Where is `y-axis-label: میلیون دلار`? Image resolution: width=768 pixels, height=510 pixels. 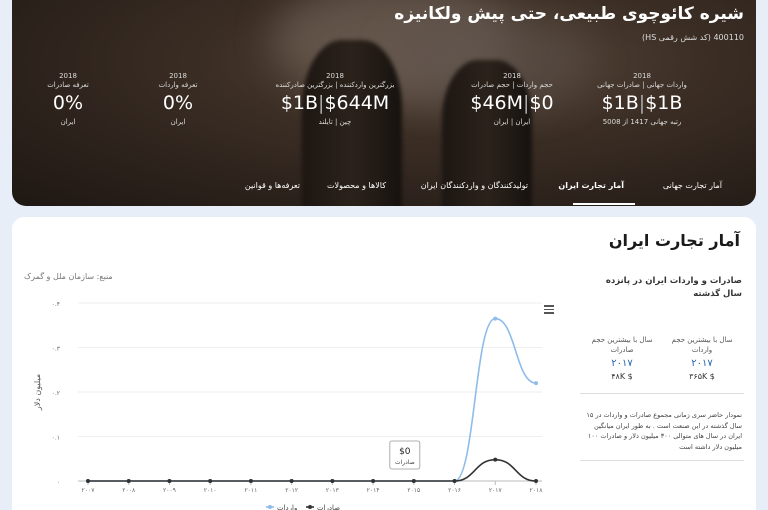 y-axis-label: میلیون دلار is located at coordinates (37, 392).